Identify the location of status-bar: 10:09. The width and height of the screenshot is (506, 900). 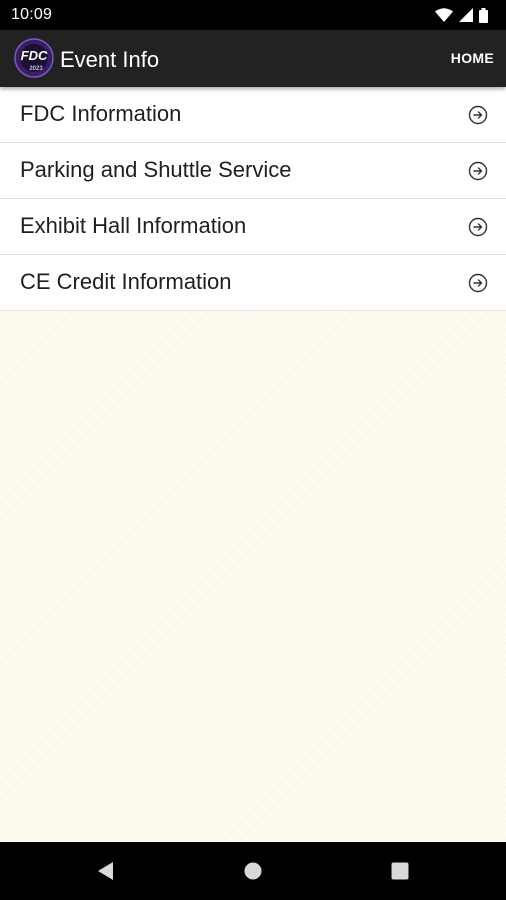
(253, 15).